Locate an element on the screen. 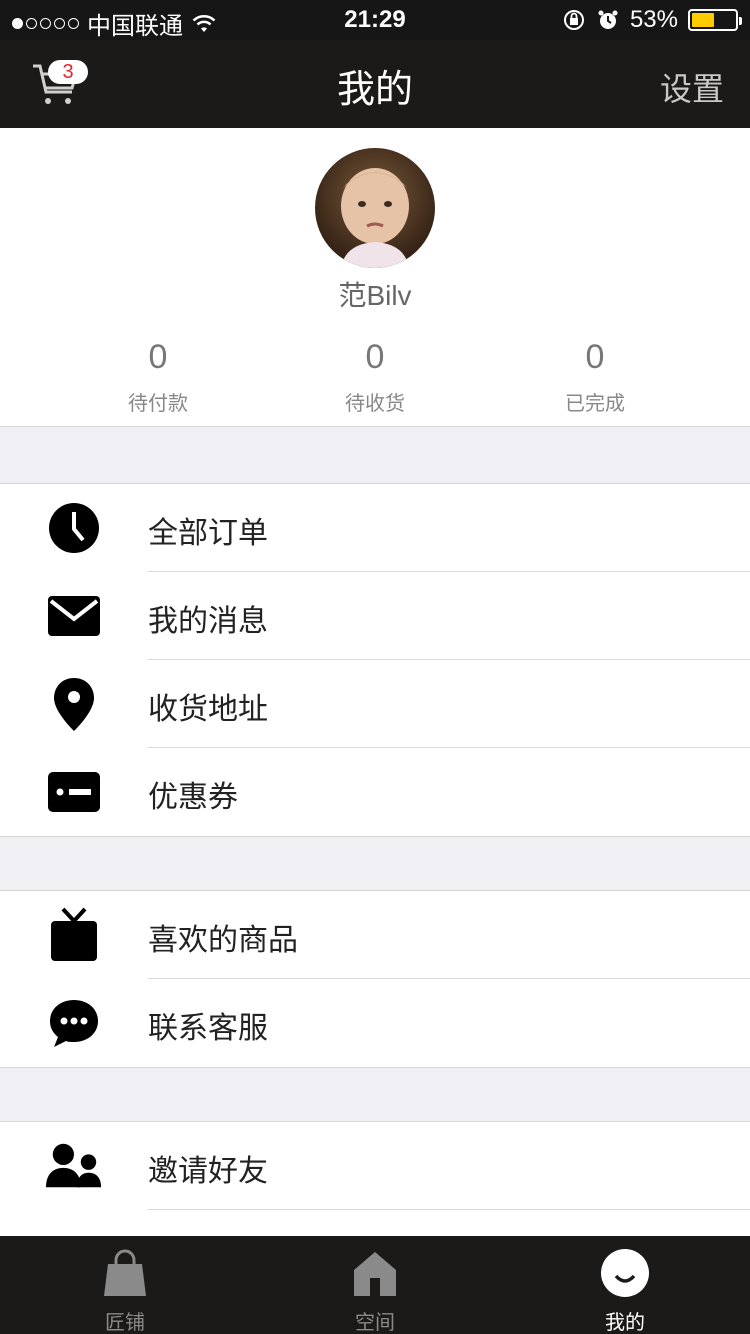 The height and width of the screenshot is (1334, 750). status-bar: 中国联通 21:29 53% is located at coordinates (375, 20).